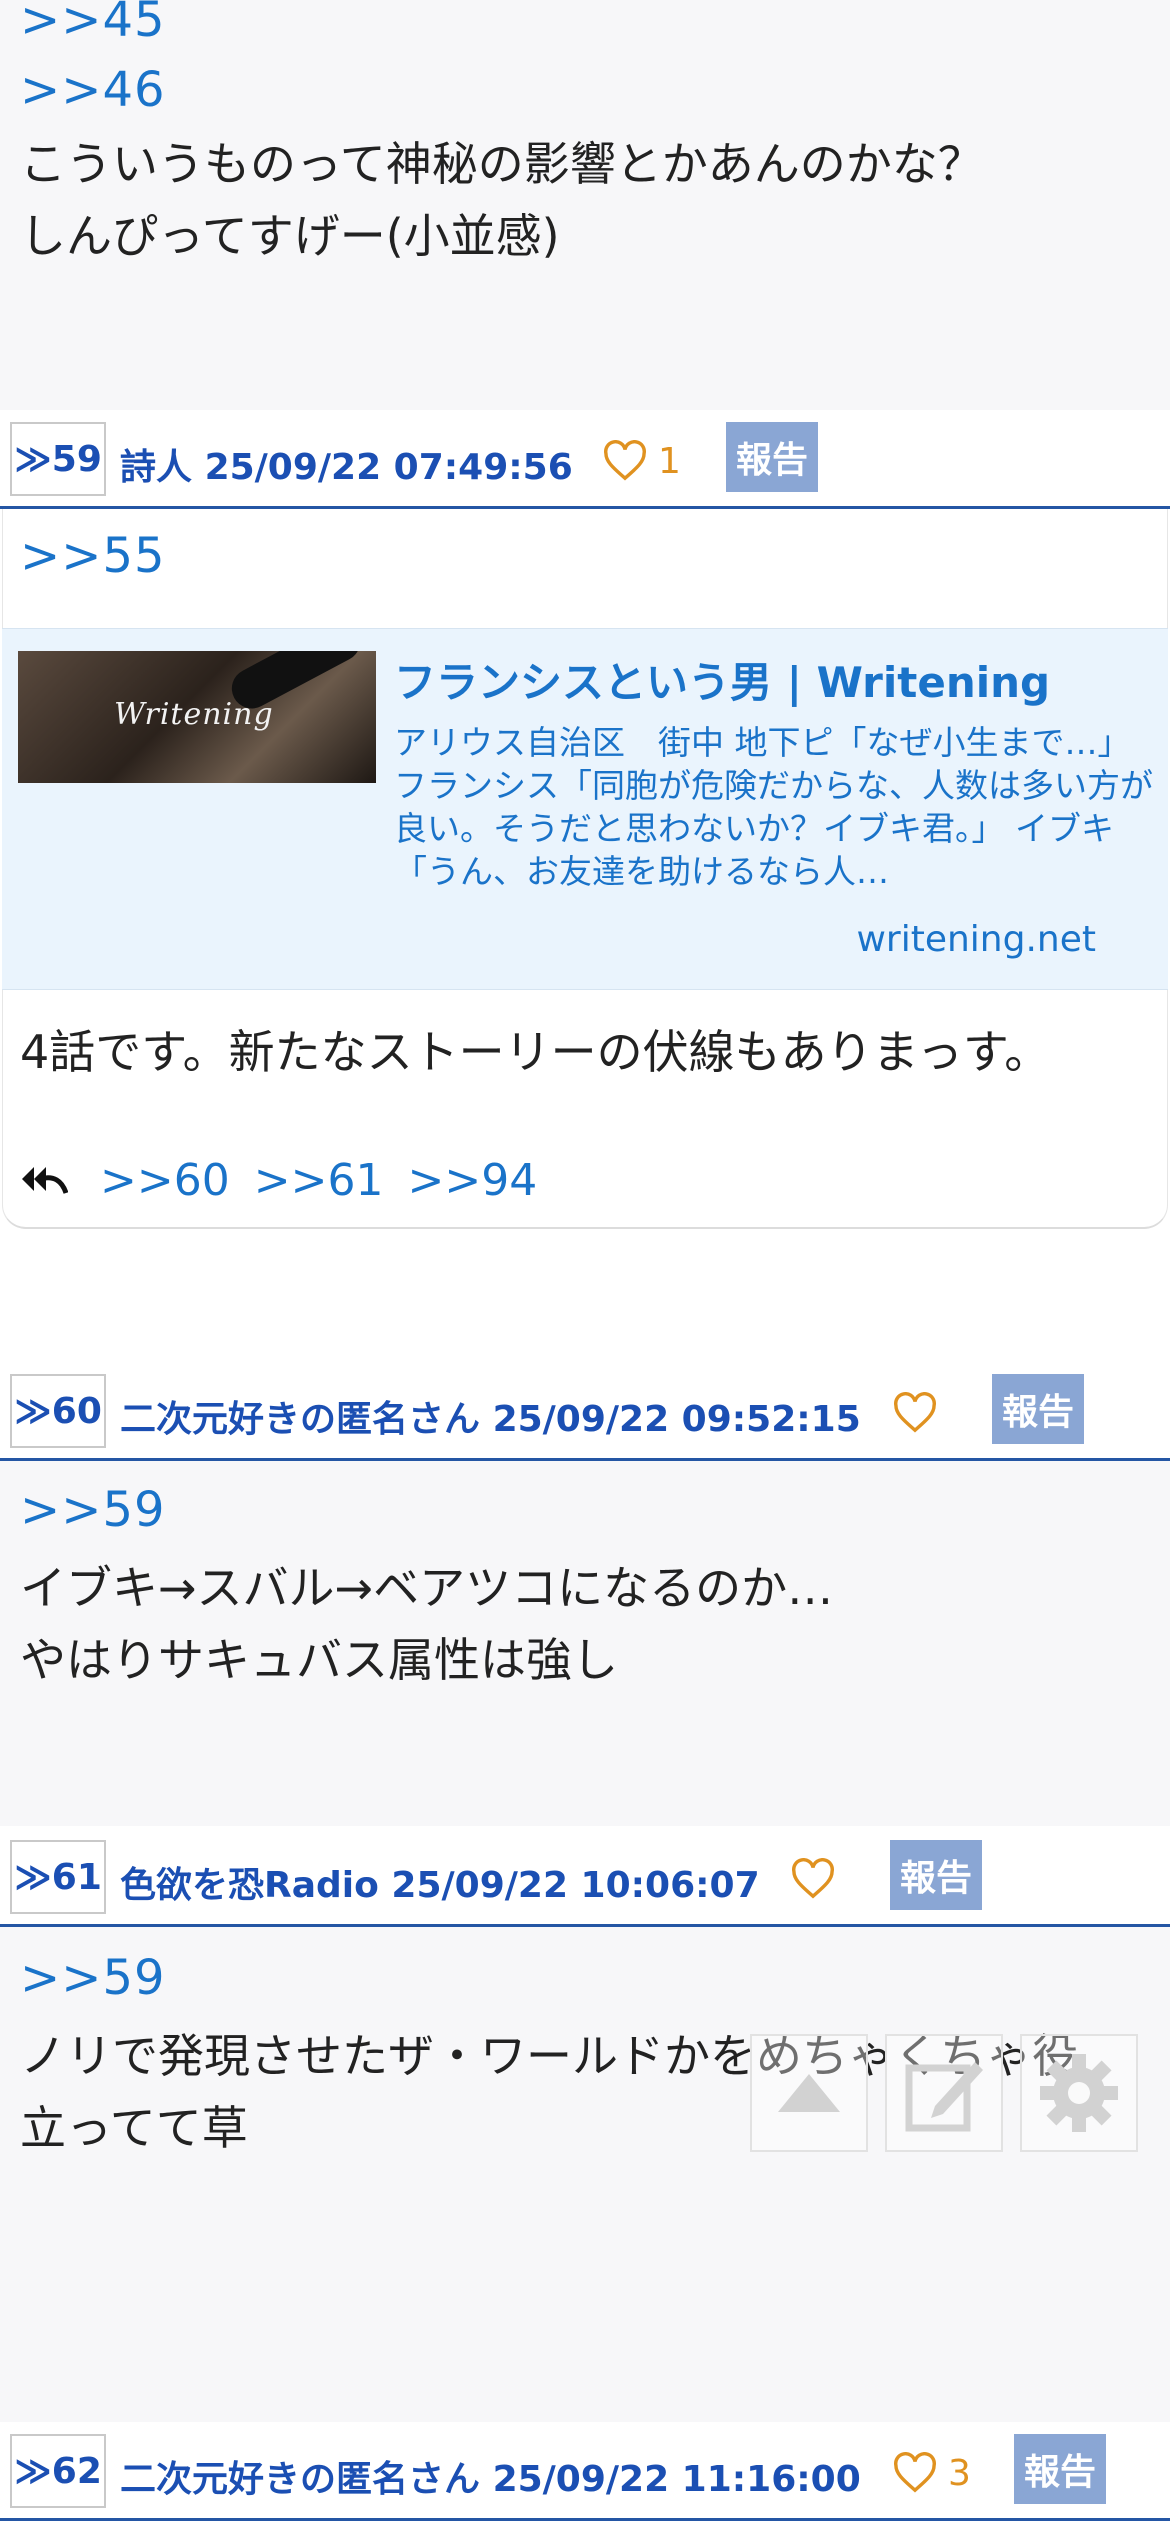 This screenshot has width=1170, height=2532. I want to click on settings-button, so click(1079, 2093).